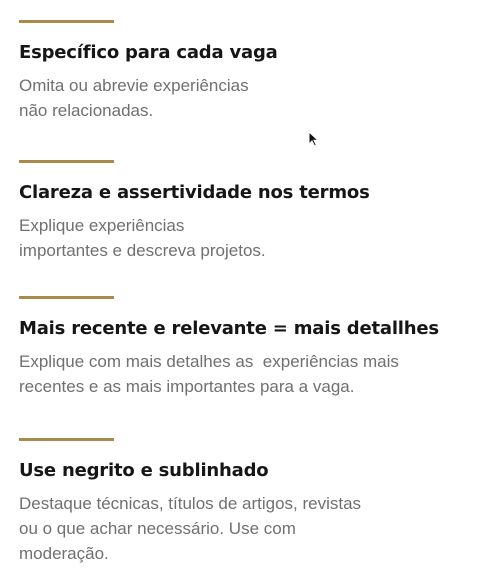 The image size is (482, 580). What do you see at coordinates (314, 139) in the screenshot?
I see `mouse-pointer-icon` at bounding box center [314, 139].